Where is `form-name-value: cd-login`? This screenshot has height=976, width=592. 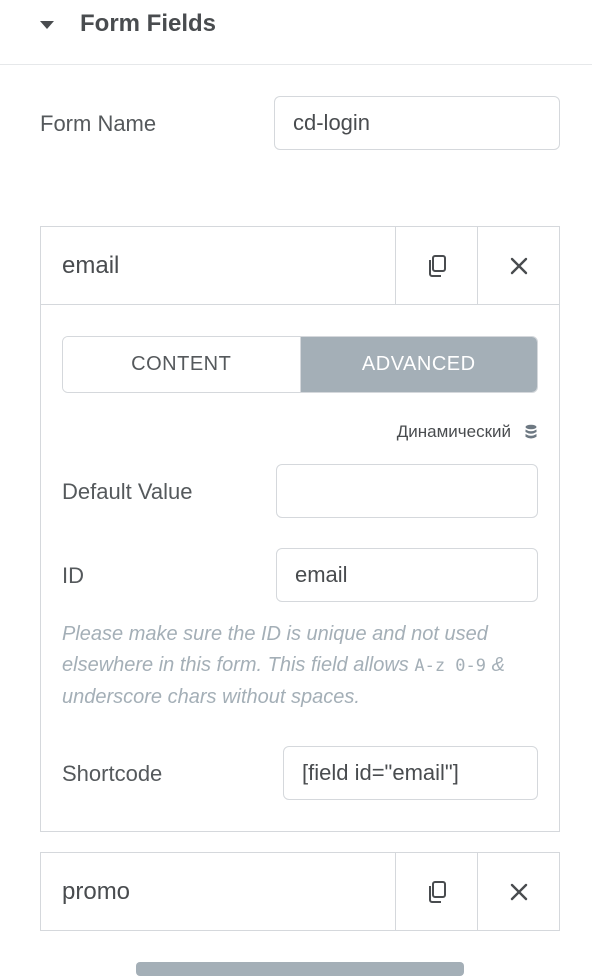
form-name-value: cd-login is located at coordinates (332, 122).